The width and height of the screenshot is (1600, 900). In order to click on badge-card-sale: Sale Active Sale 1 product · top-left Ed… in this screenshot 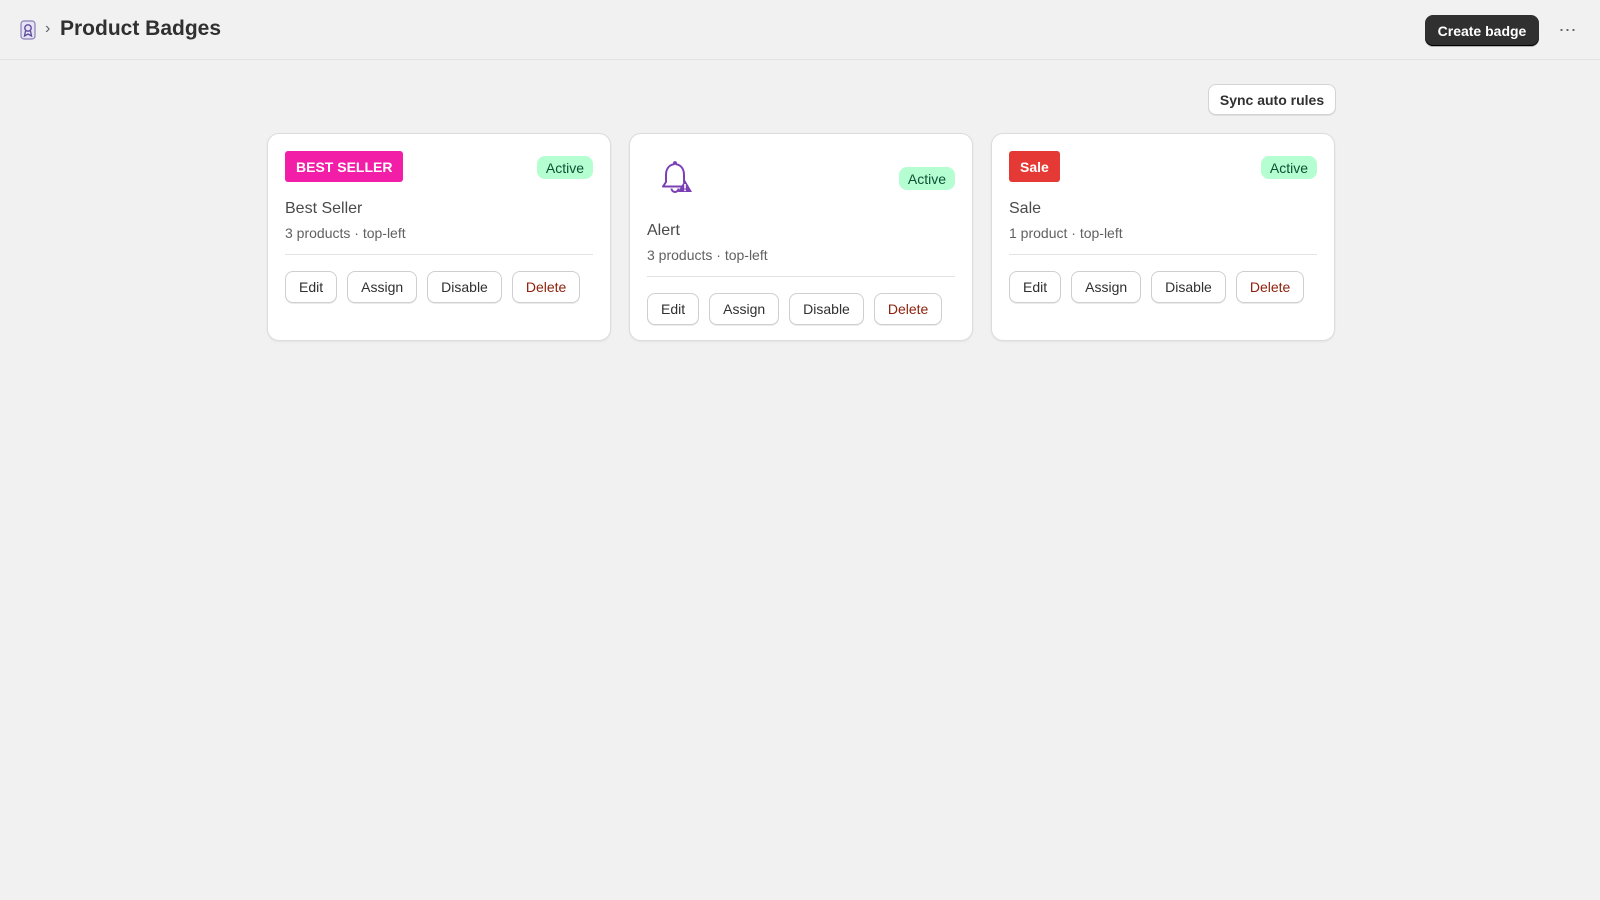, I will do `click(1163, 237)`.